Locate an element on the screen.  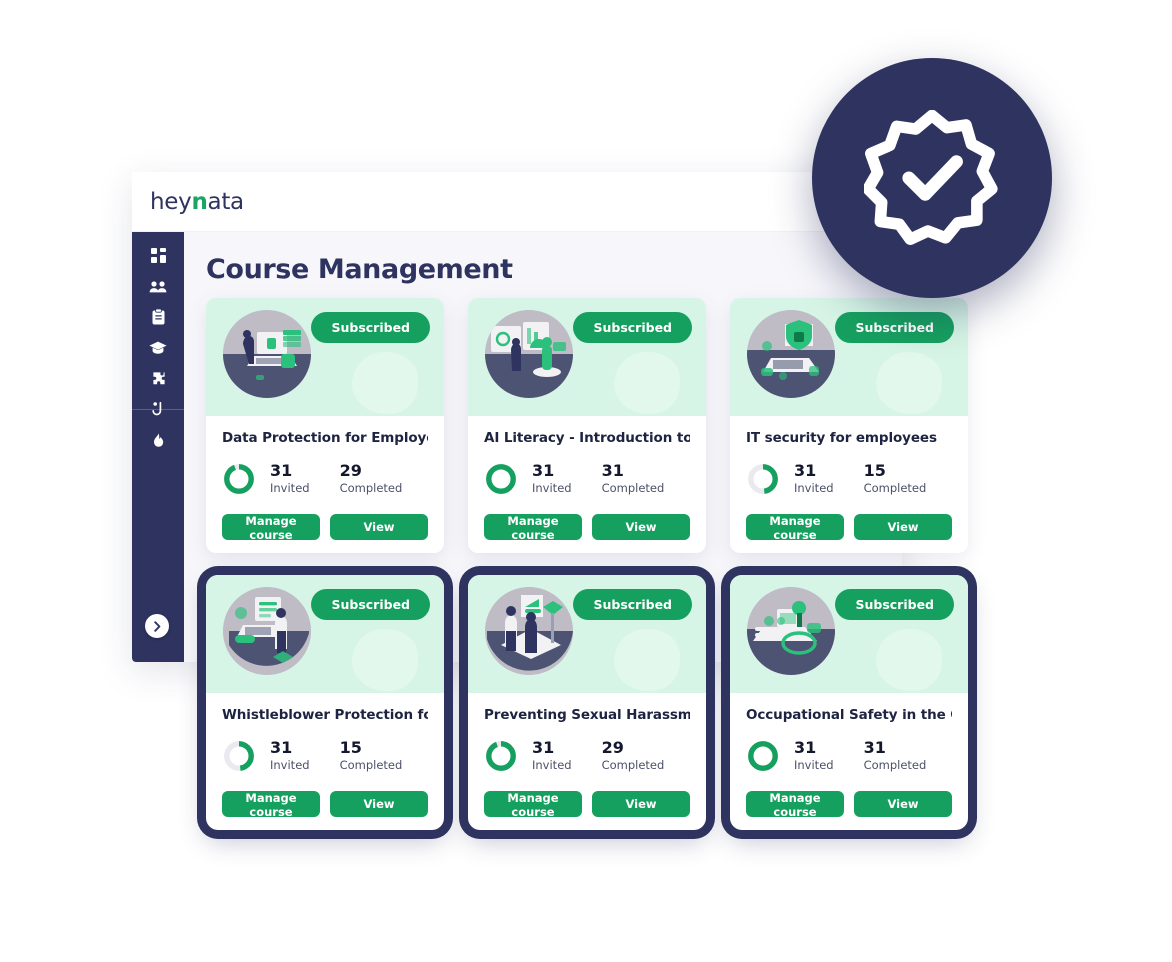
logo-accent-letter: n is located at coordinates (199, 201).